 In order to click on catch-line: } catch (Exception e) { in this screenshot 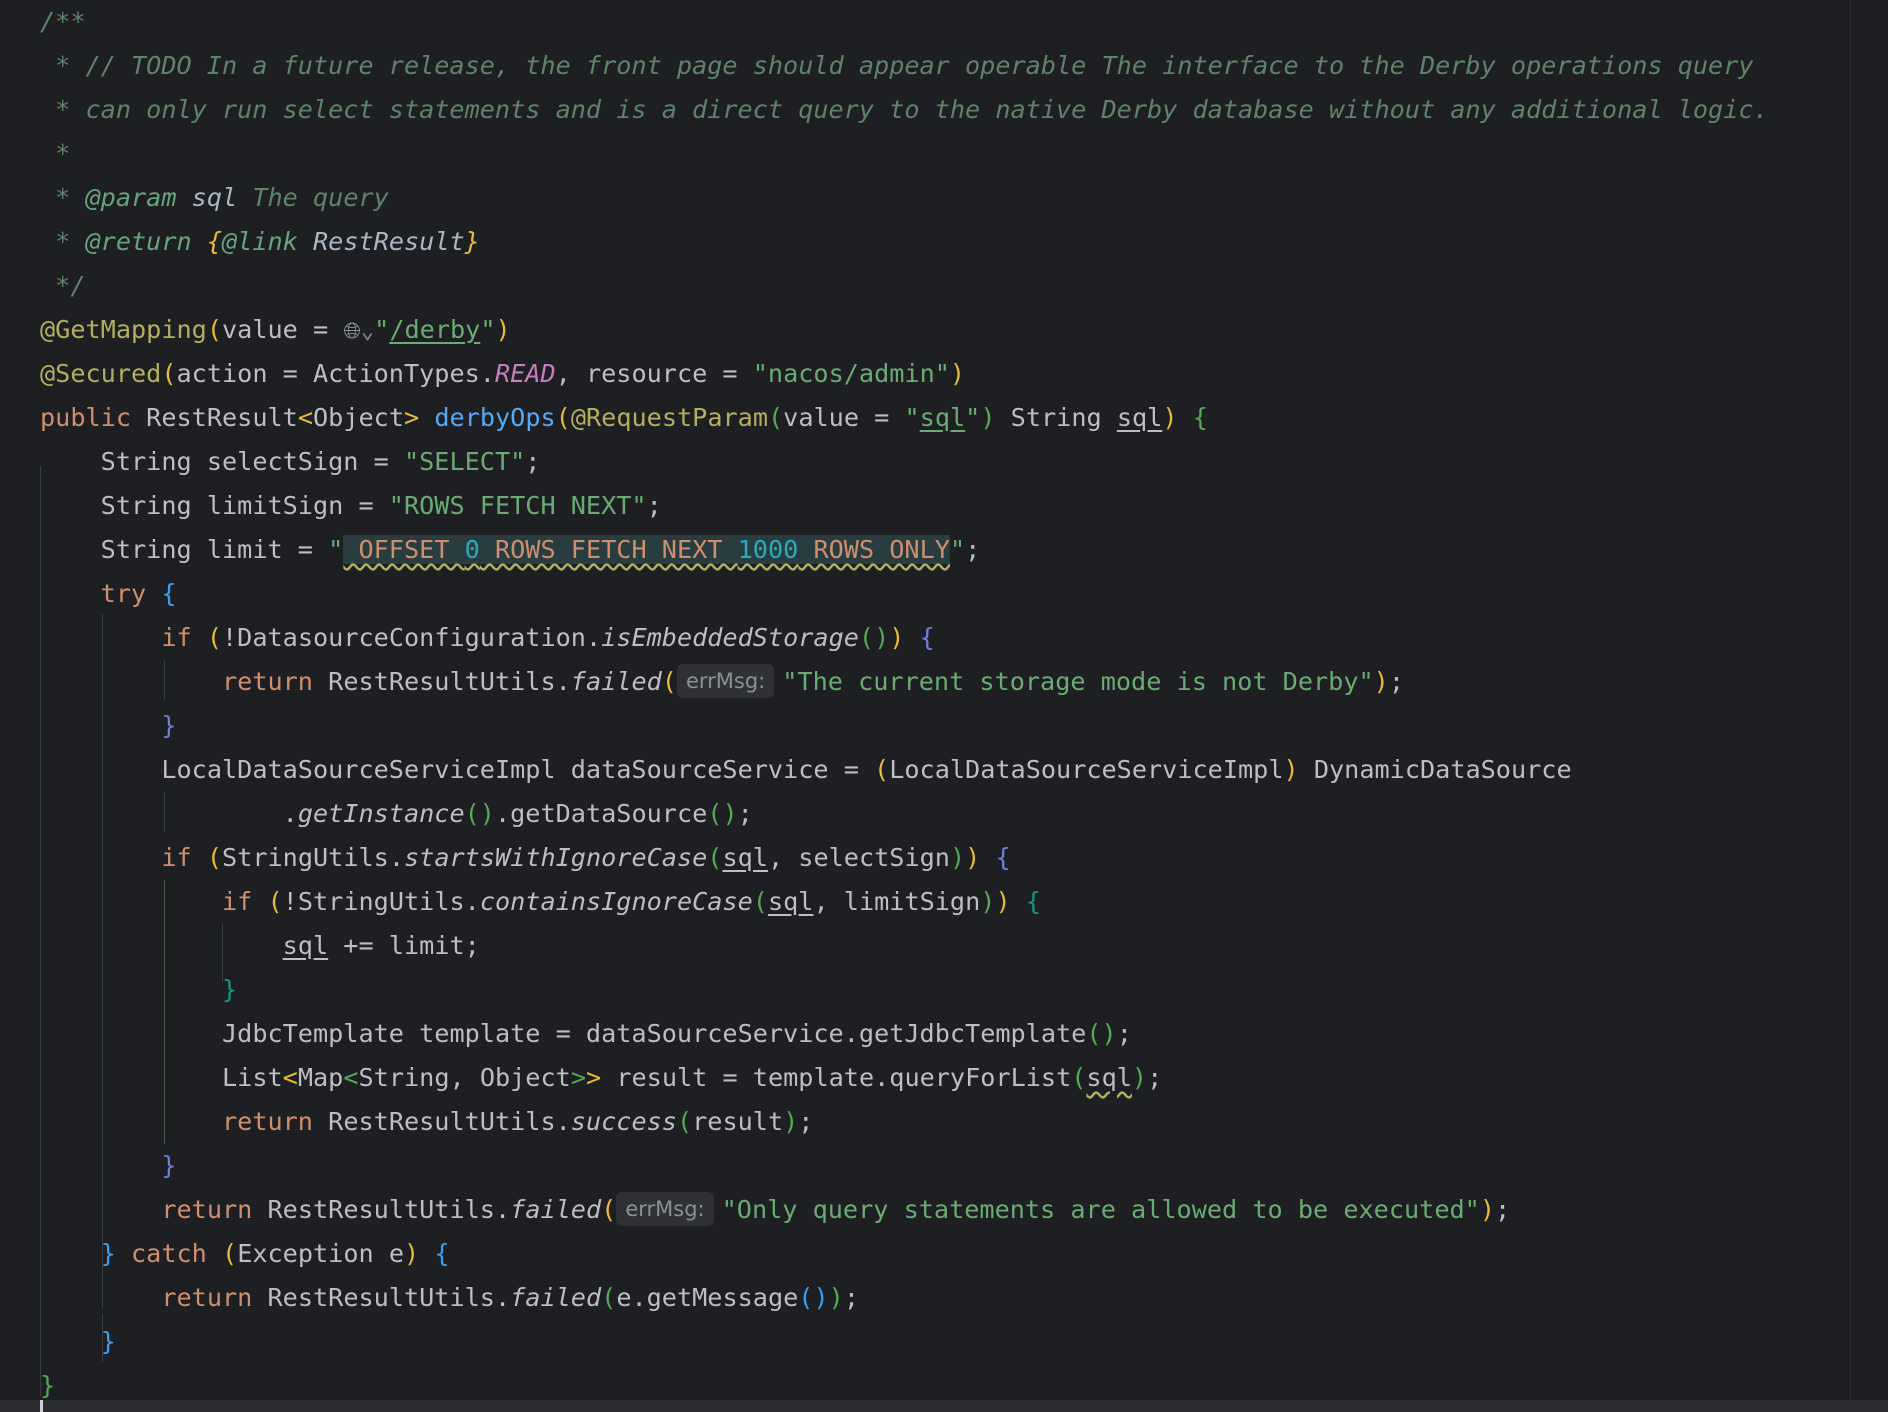, I will do `click(275, 1253)`.